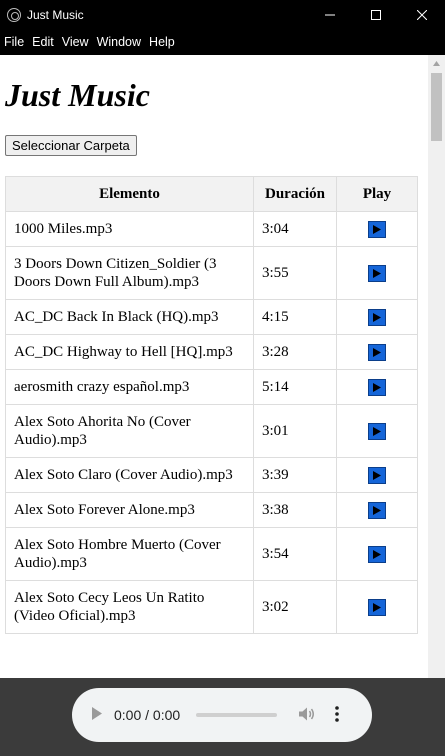 The height and width of the screenshot is (756, 445). I want to click on page-title: Just Music, so click(77, 95).